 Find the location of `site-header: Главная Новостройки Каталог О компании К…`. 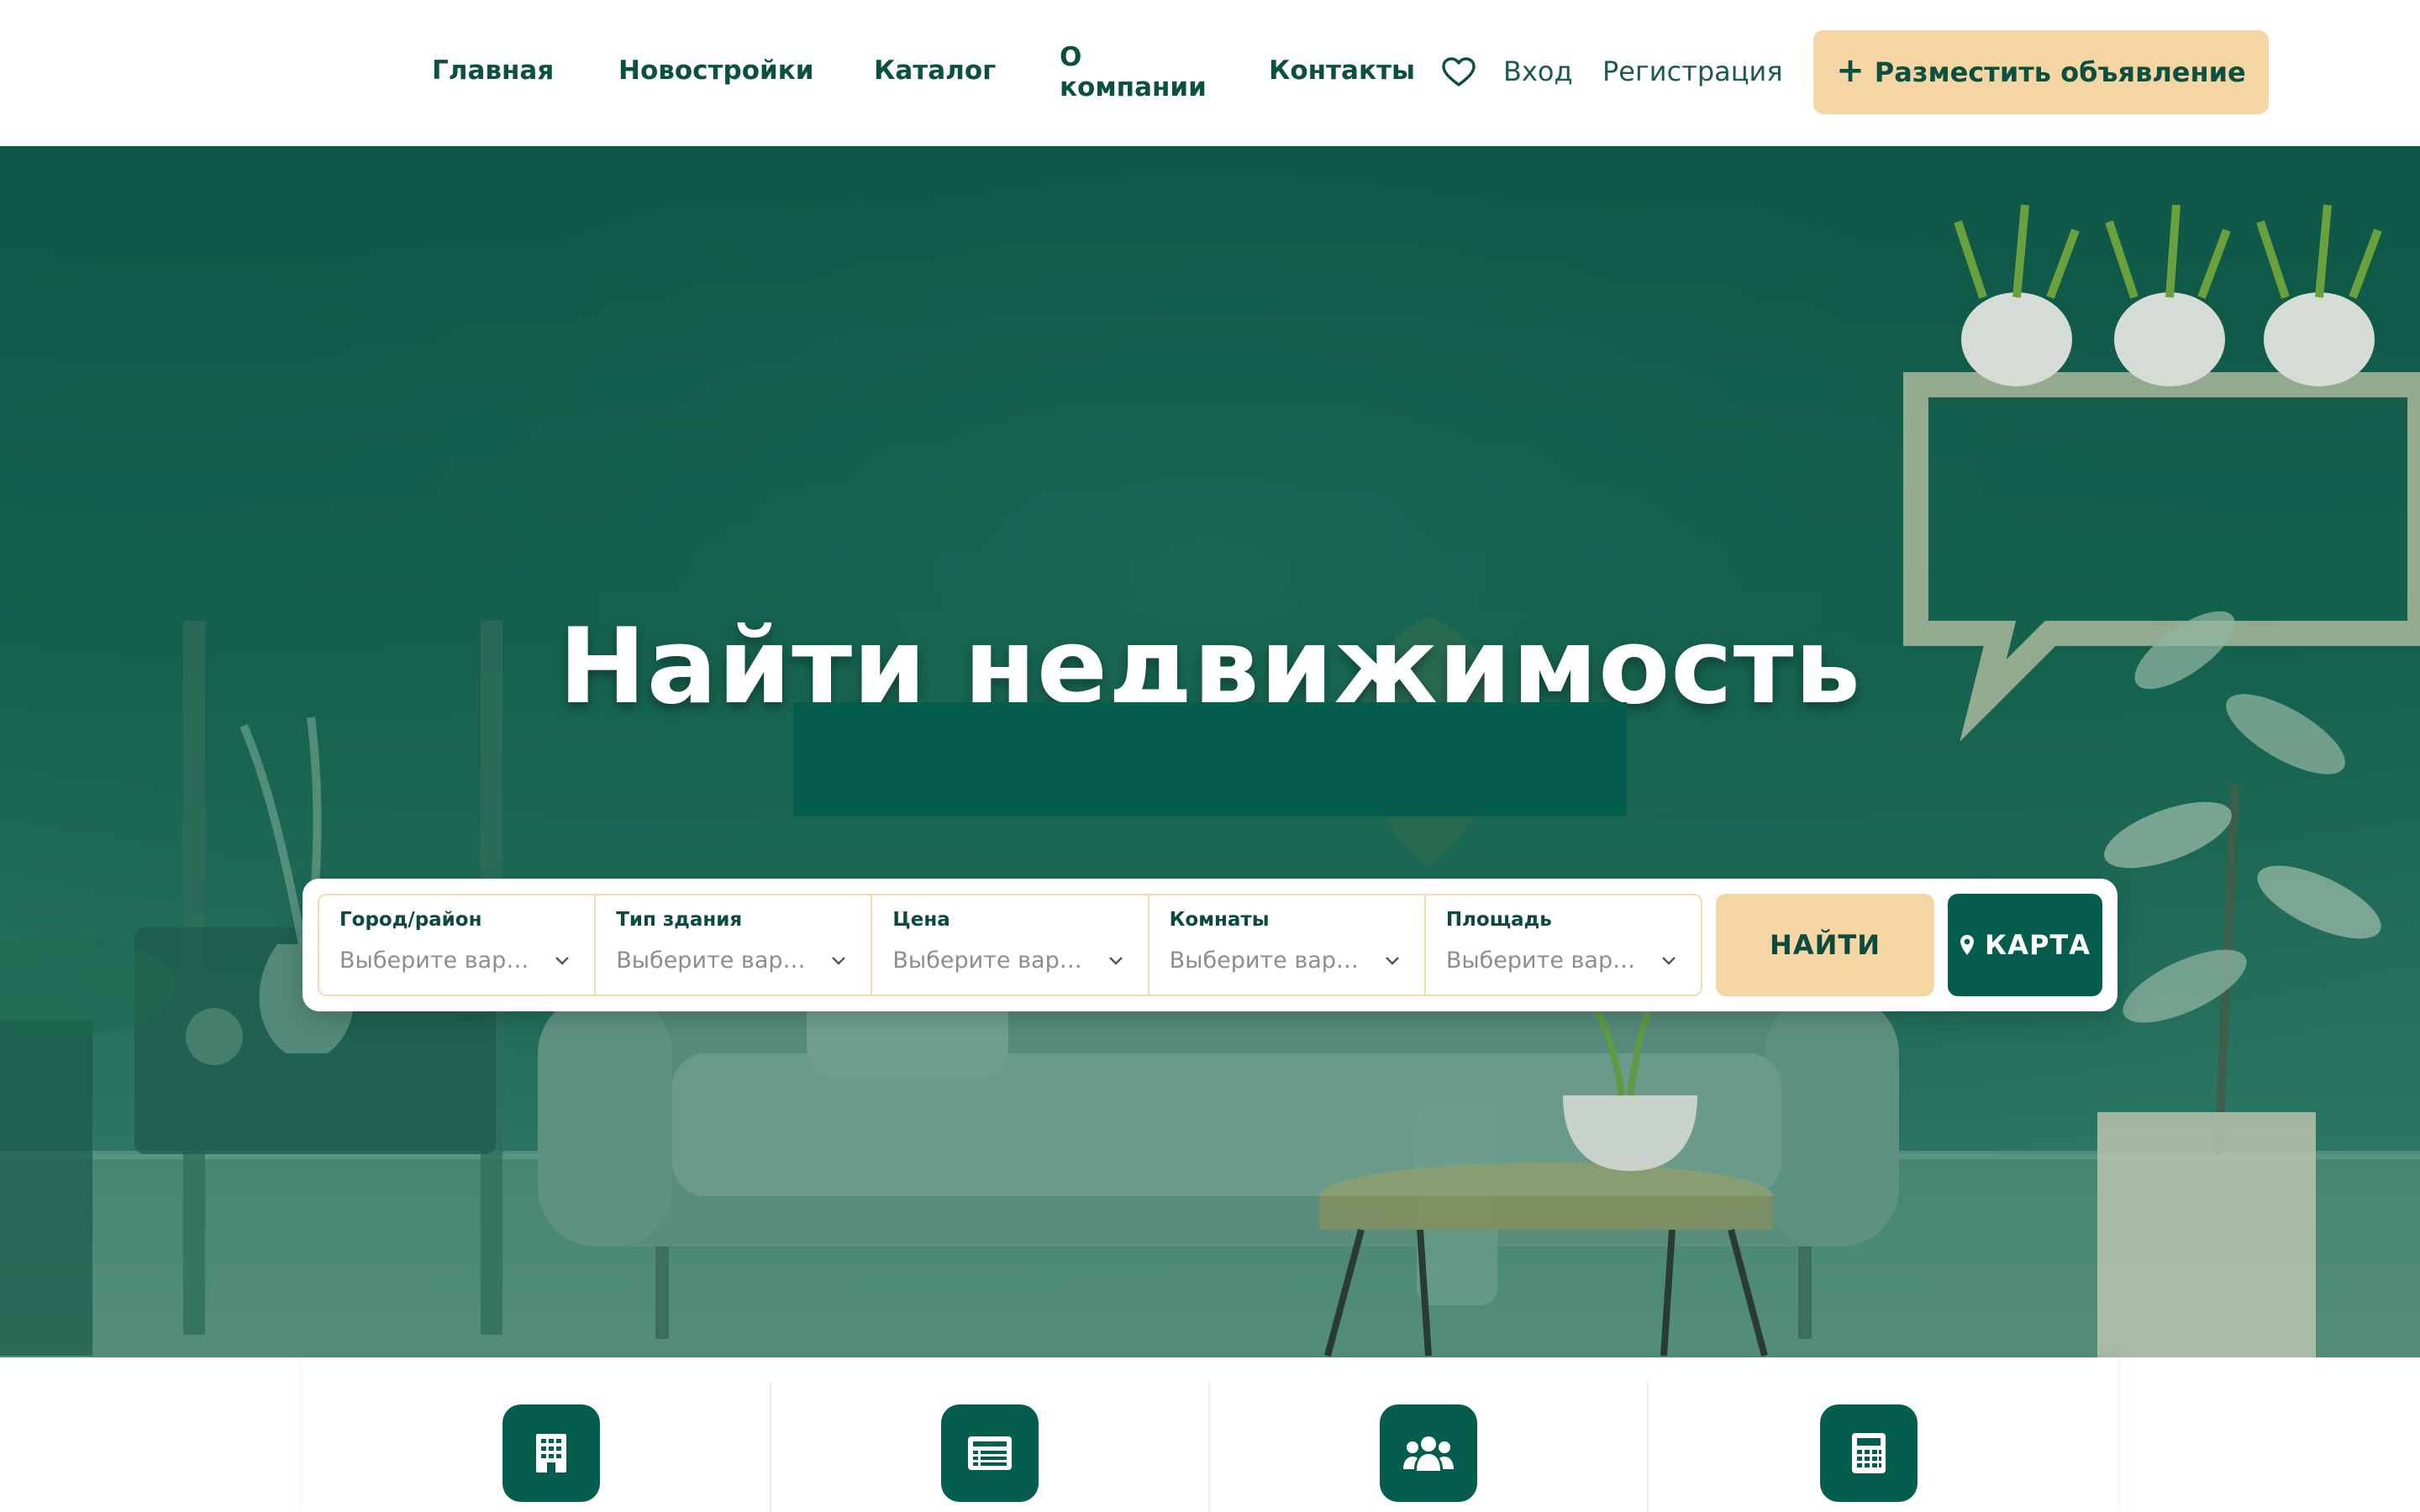

site-header: Главная Новостройки Каталог О компании К… is located at coordinates (1210, 73).